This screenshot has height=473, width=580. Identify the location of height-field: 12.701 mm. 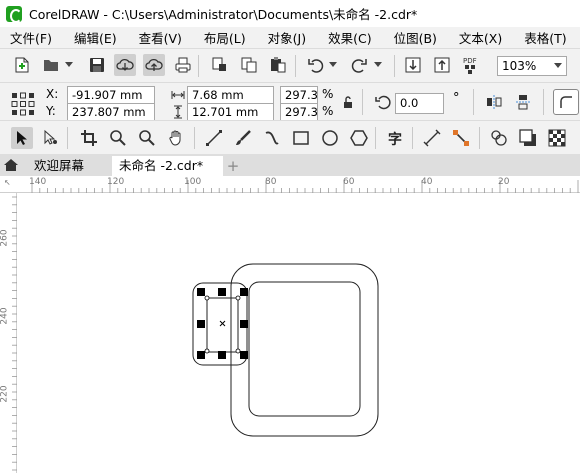
(230, 112).